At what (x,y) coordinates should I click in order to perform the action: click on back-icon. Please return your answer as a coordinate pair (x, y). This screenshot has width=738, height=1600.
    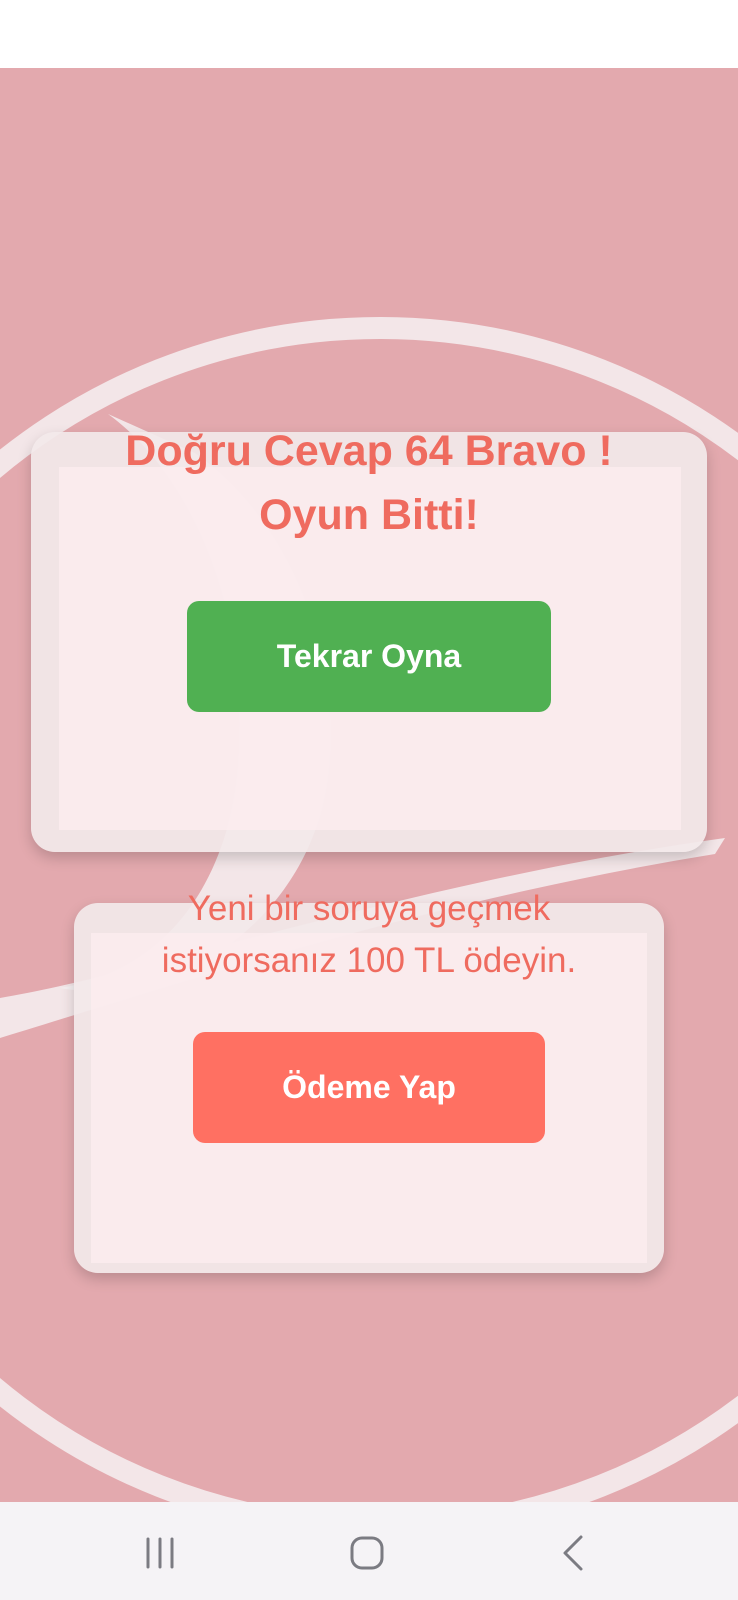
    Looking at the image, I should click on (573, 1553).